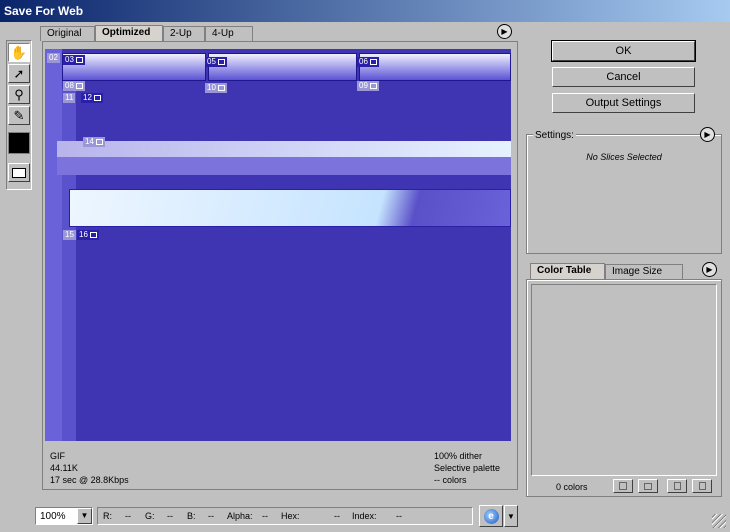 This screenshot has width=730, height=532. I want to click on button-label: Output Settings, so click(623, 103).